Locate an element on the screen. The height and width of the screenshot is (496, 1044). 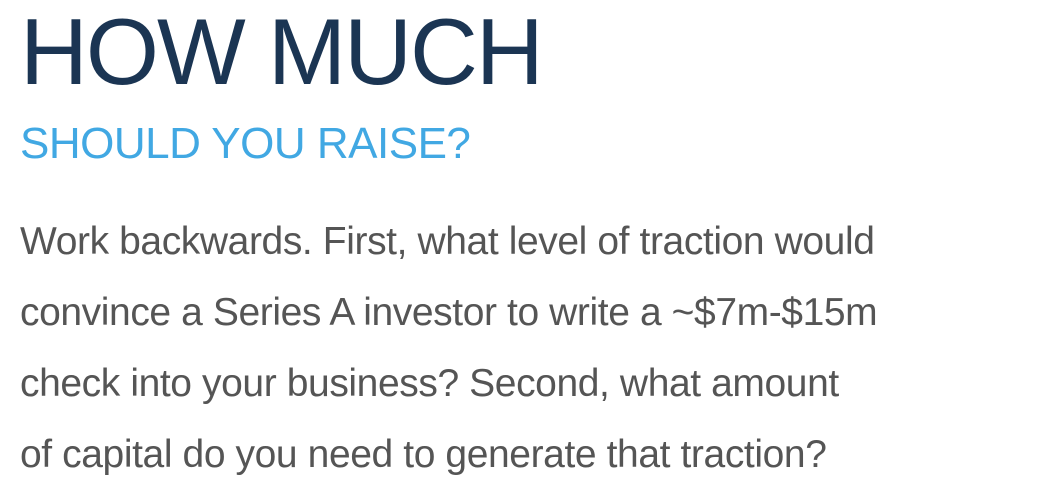
main-heading: HOW MUCH is located at coordinates (282, 52).